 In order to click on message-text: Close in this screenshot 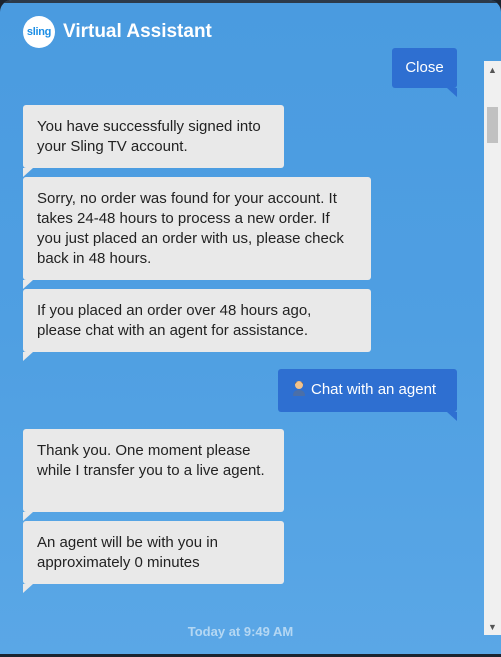, I will do `click(424, 67)`.